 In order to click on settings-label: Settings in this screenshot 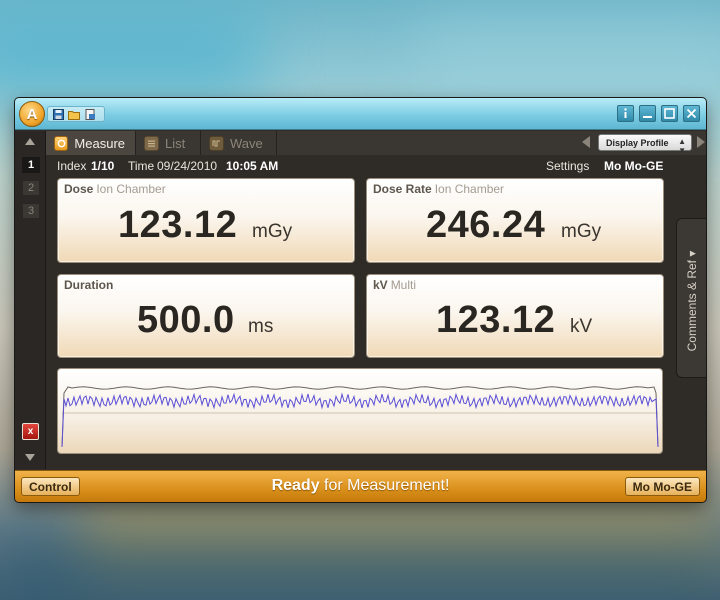, I will do `click(568, 166)`.